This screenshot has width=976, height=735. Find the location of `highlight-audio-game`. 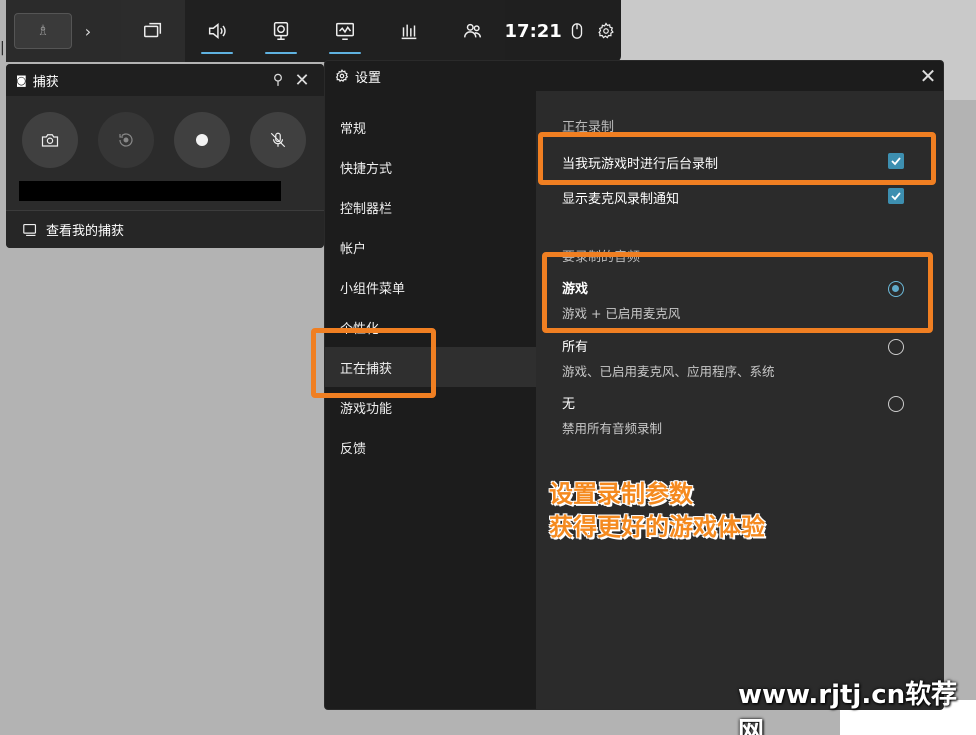

highlight-audio-game is located at coordinates (737, 292).